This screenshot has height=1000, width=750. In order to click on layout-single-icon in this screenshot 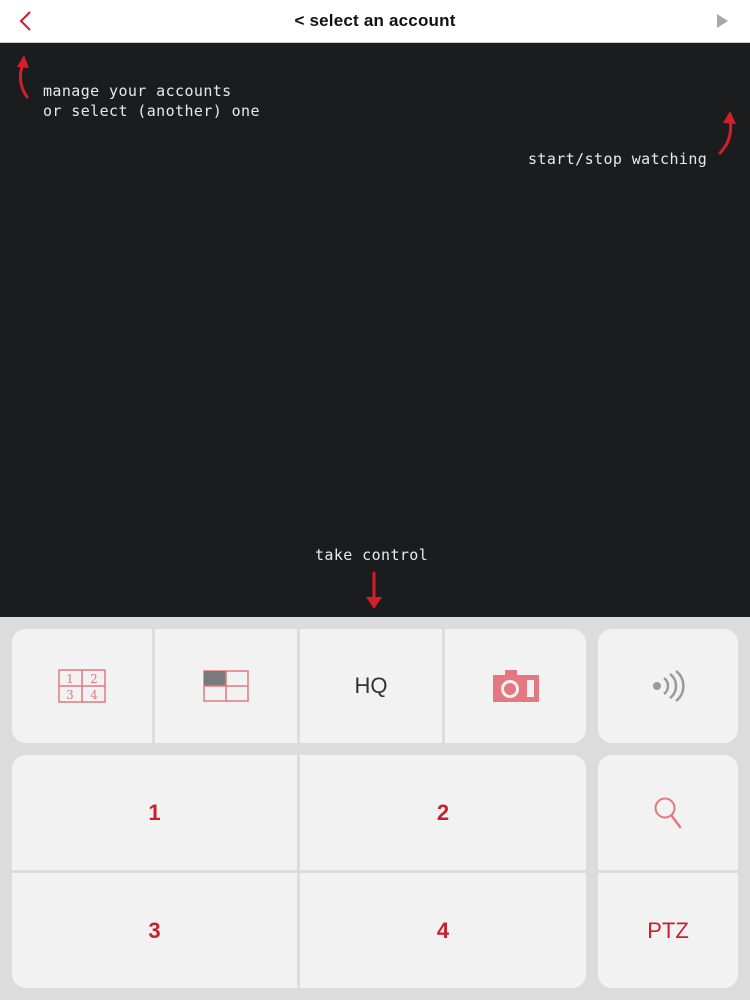, I will do `click(226, 686)`.